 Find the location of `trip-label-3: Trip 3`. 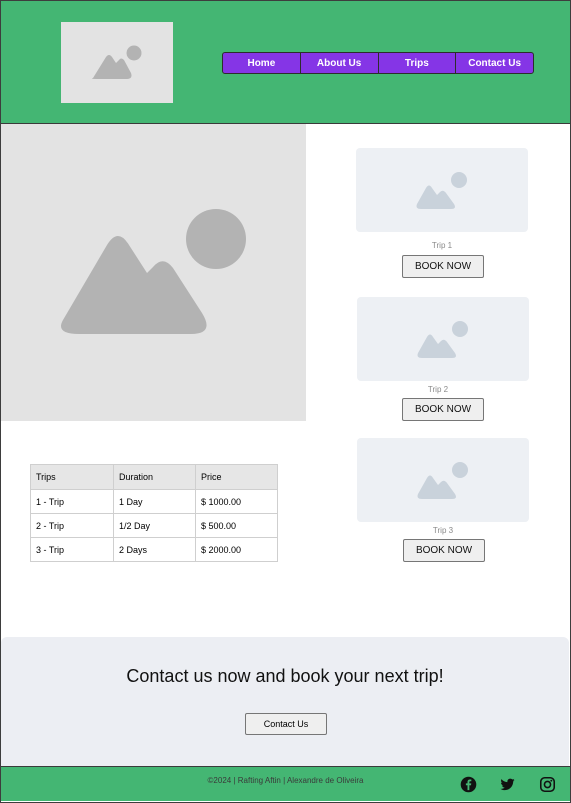

trip-label-3: Trip 3 is located at coordinates (443, 530).